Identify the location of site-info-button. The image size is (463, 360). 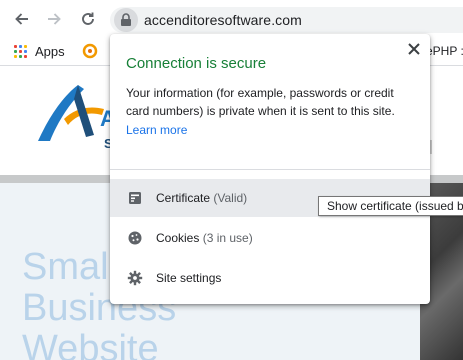
(126, 20).